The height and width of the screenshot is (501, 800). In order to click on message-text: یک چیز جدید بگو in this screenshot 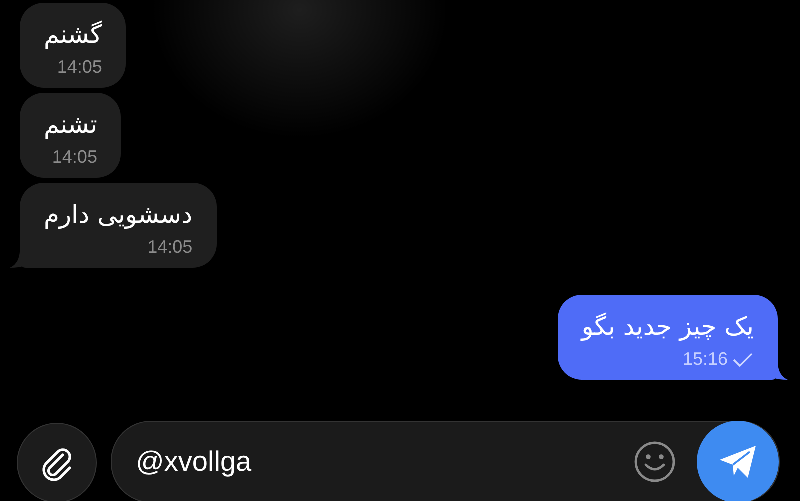, I will do `click(668, 327)`.